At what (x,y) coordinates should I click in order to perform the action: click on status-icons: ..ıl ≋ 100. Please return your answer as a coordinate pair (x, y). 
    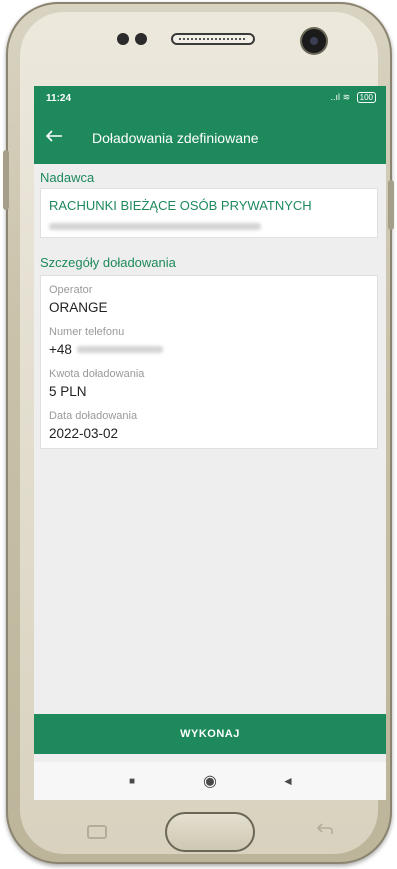
    Looking at the image, I should click on (353, 97).